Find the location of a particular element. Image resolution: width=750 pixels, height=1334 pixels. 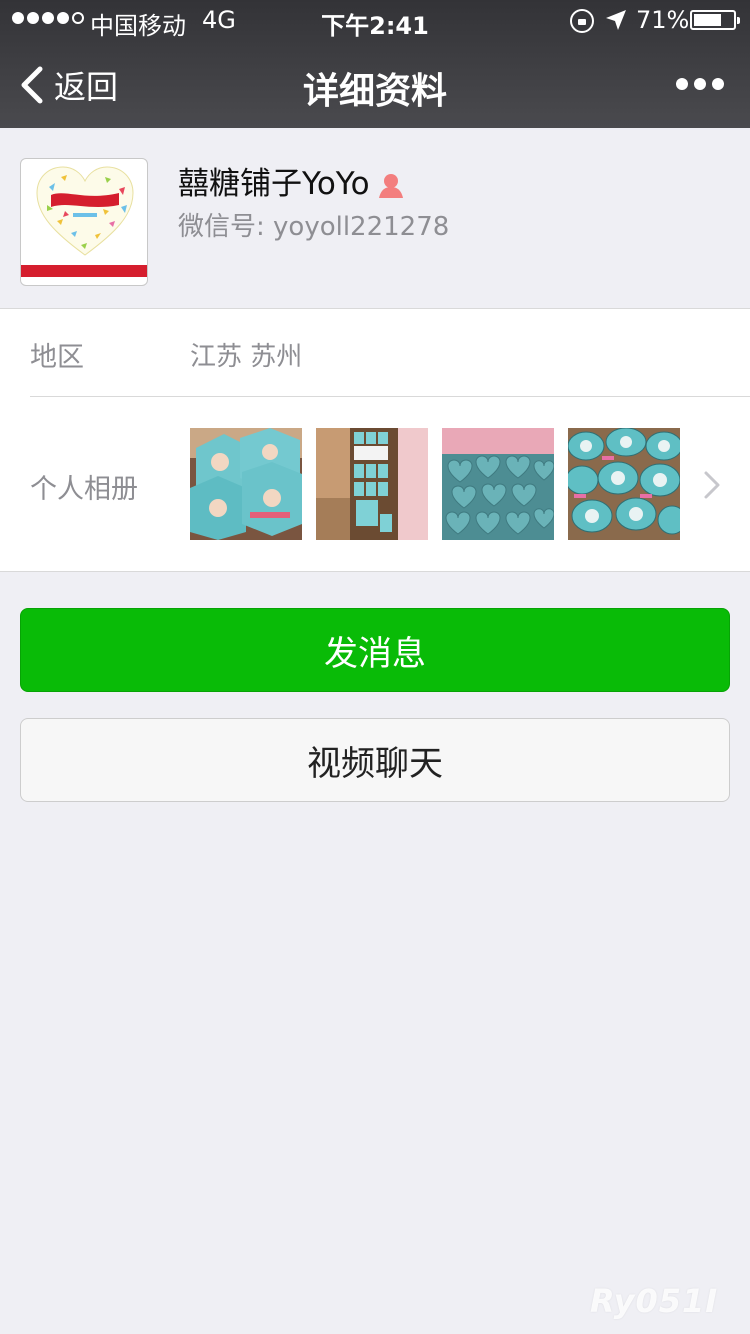

avatar-banner is located at coordinates (84, 271).